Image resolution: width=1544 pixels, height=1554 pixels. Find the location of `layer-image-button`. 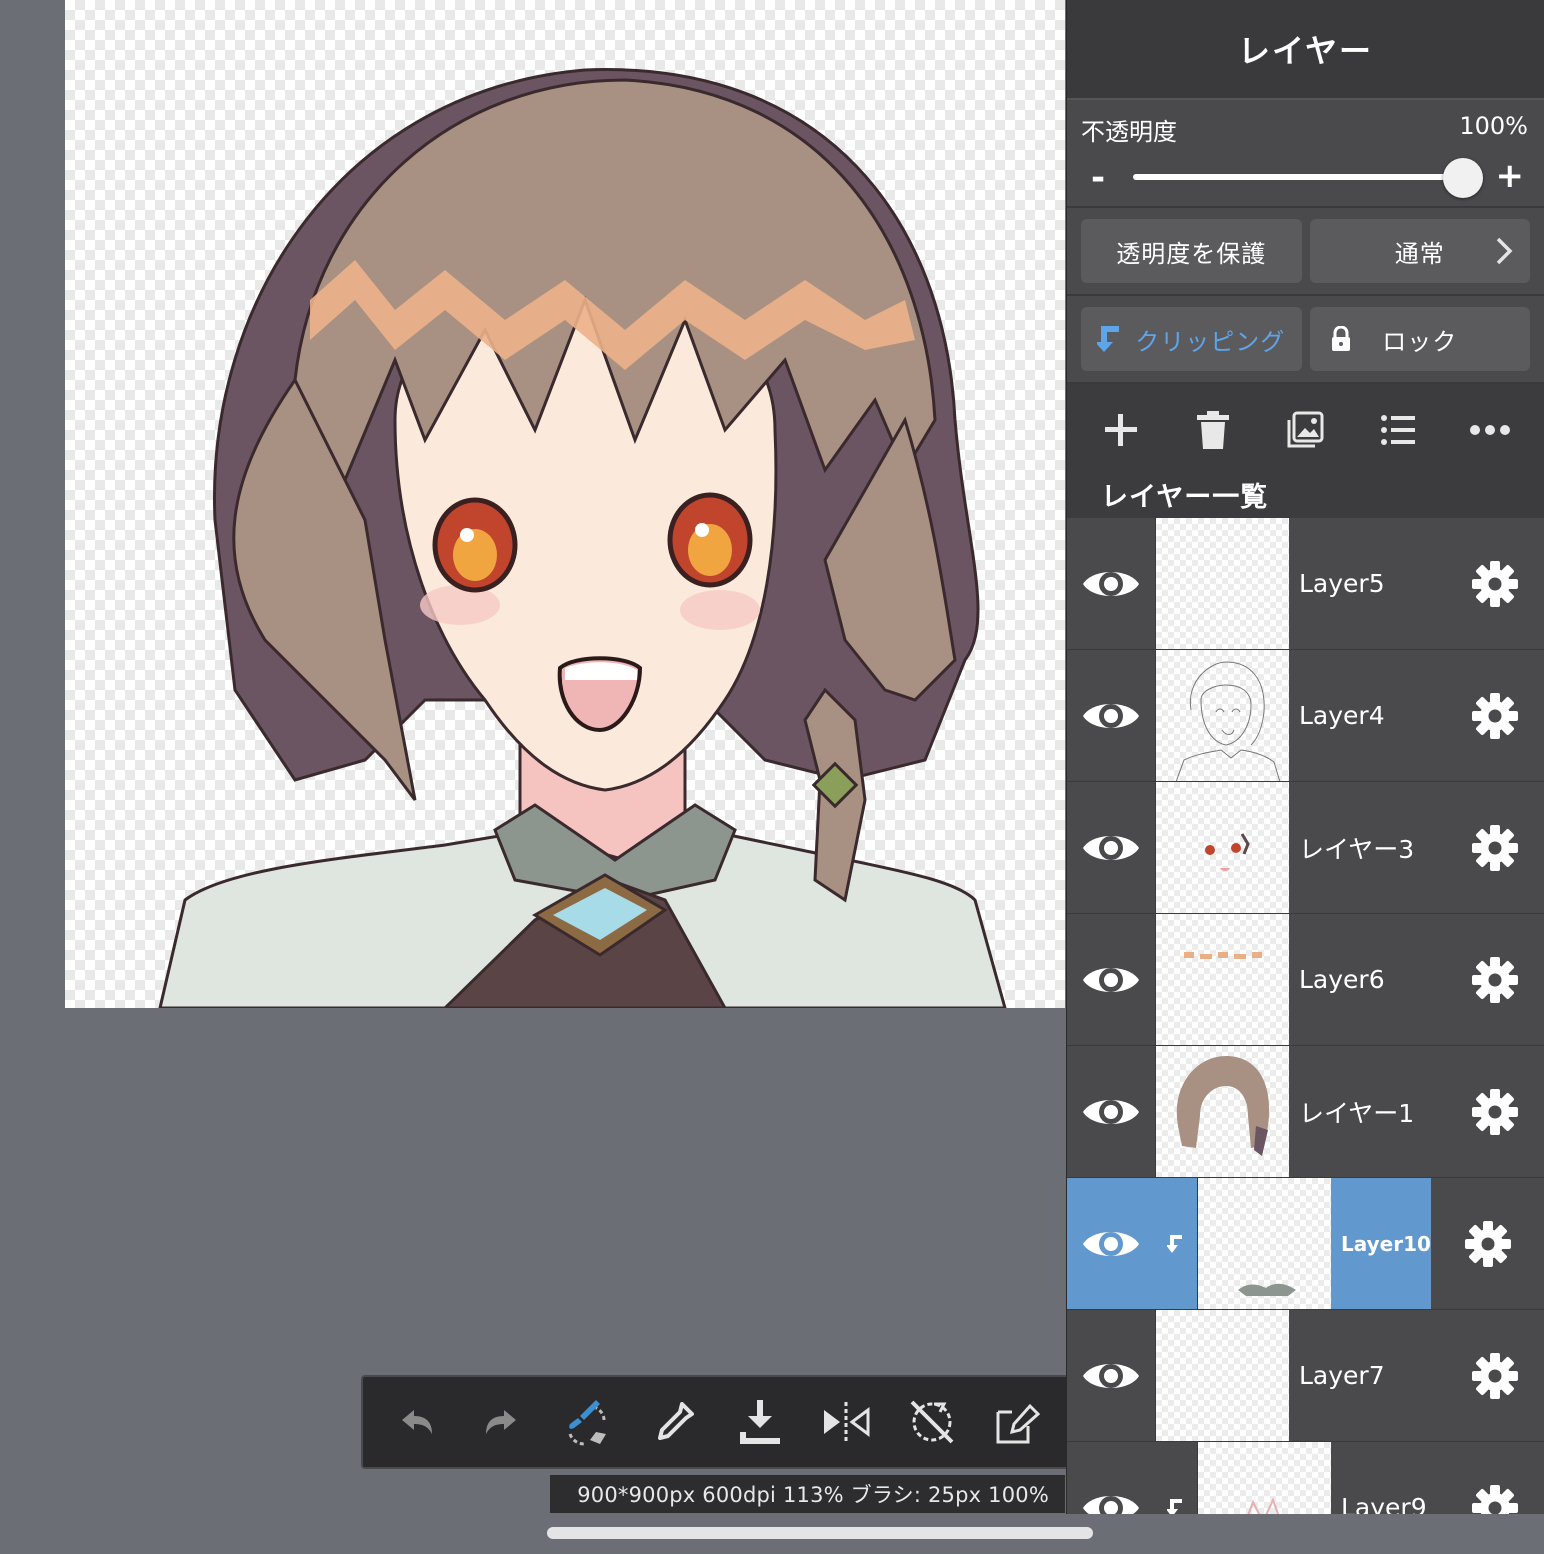

layer-image-button is located at coordinates (1305, 430).